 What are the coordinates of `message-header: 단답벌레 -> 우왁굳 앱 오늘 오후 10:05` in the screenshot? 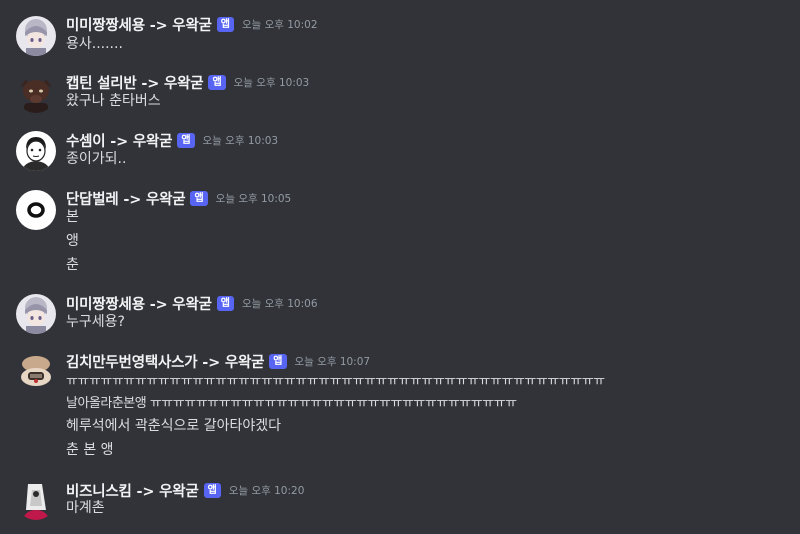 It's located at (178, 198).